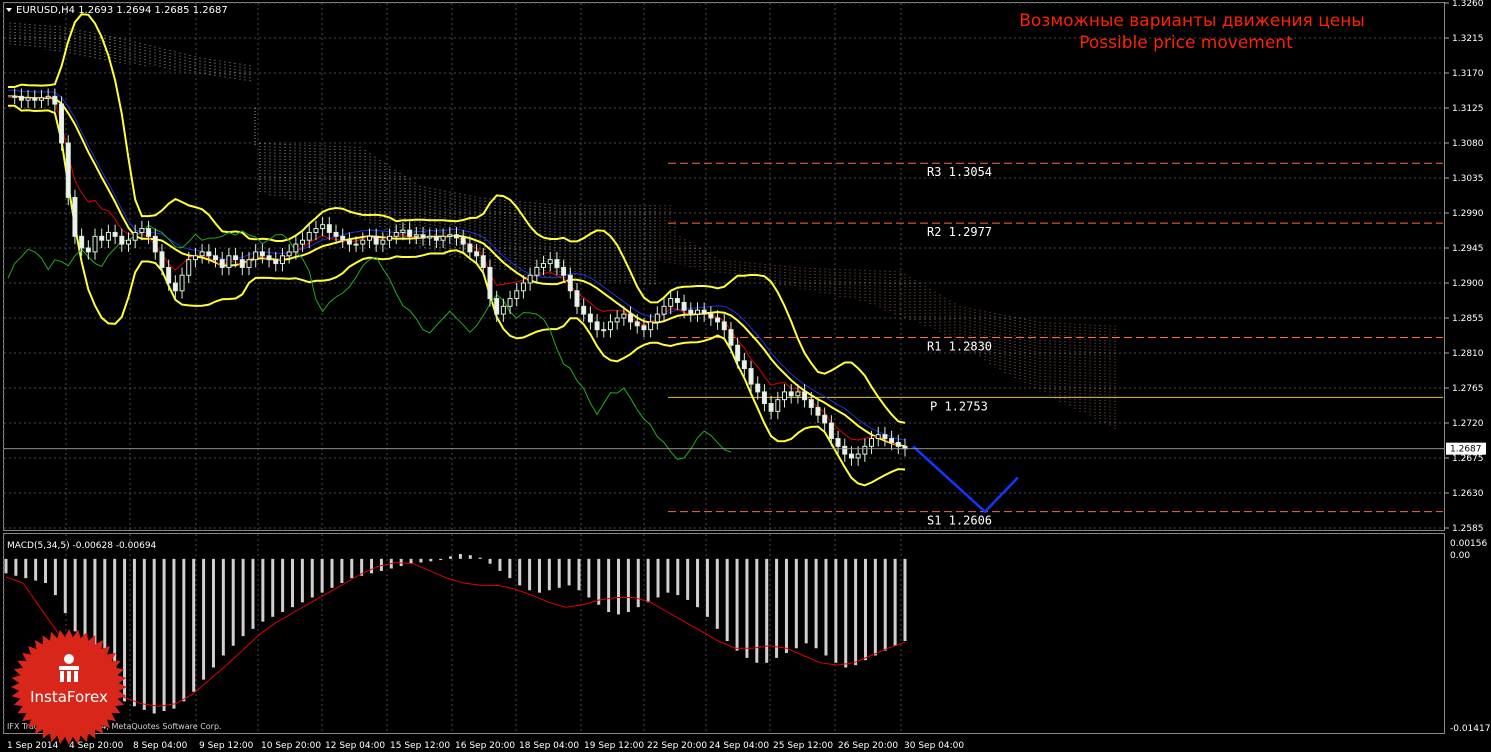  I want to click on y-tick-label: 1.3035, so click(1468, 179).